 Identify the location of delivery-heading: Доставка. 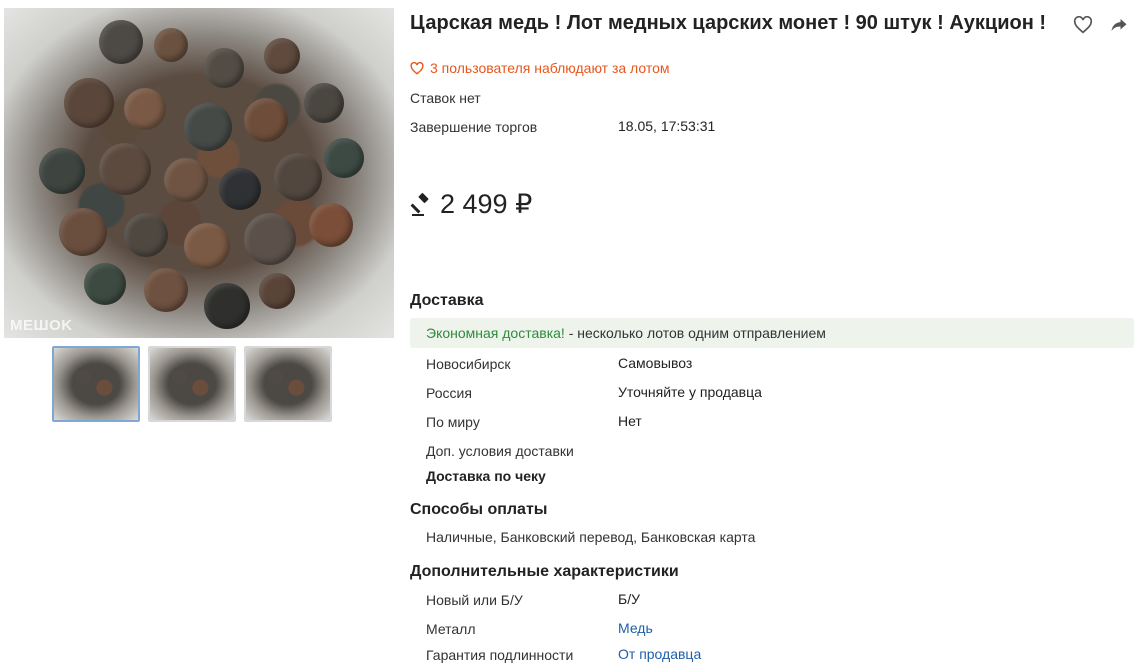
(447, 300).